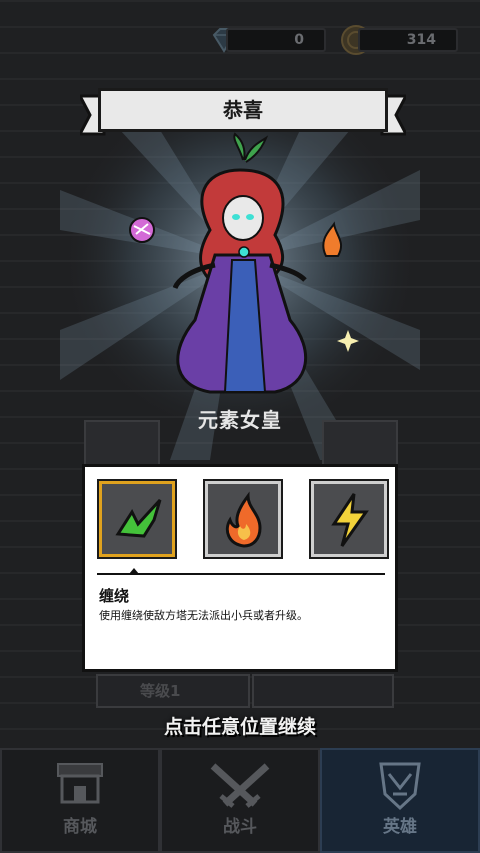 The width and height of the screenshot is (480, 853). I want to click on tap-to-continue: 点击任意位置继续, so click(240, 725).